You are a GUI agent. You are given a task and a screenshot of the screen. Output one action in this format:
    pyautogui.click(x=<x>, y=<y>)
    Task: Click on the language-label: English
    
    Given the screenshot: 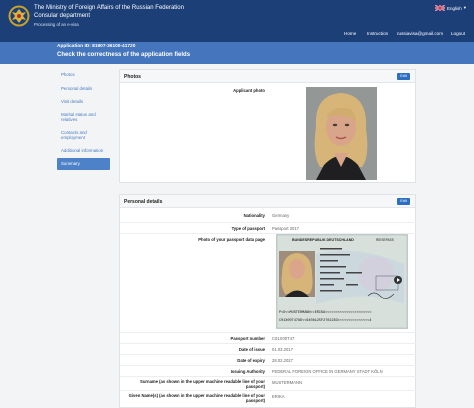 What is the action you would take?
    pyautogui.click(x=454, y=8)
    